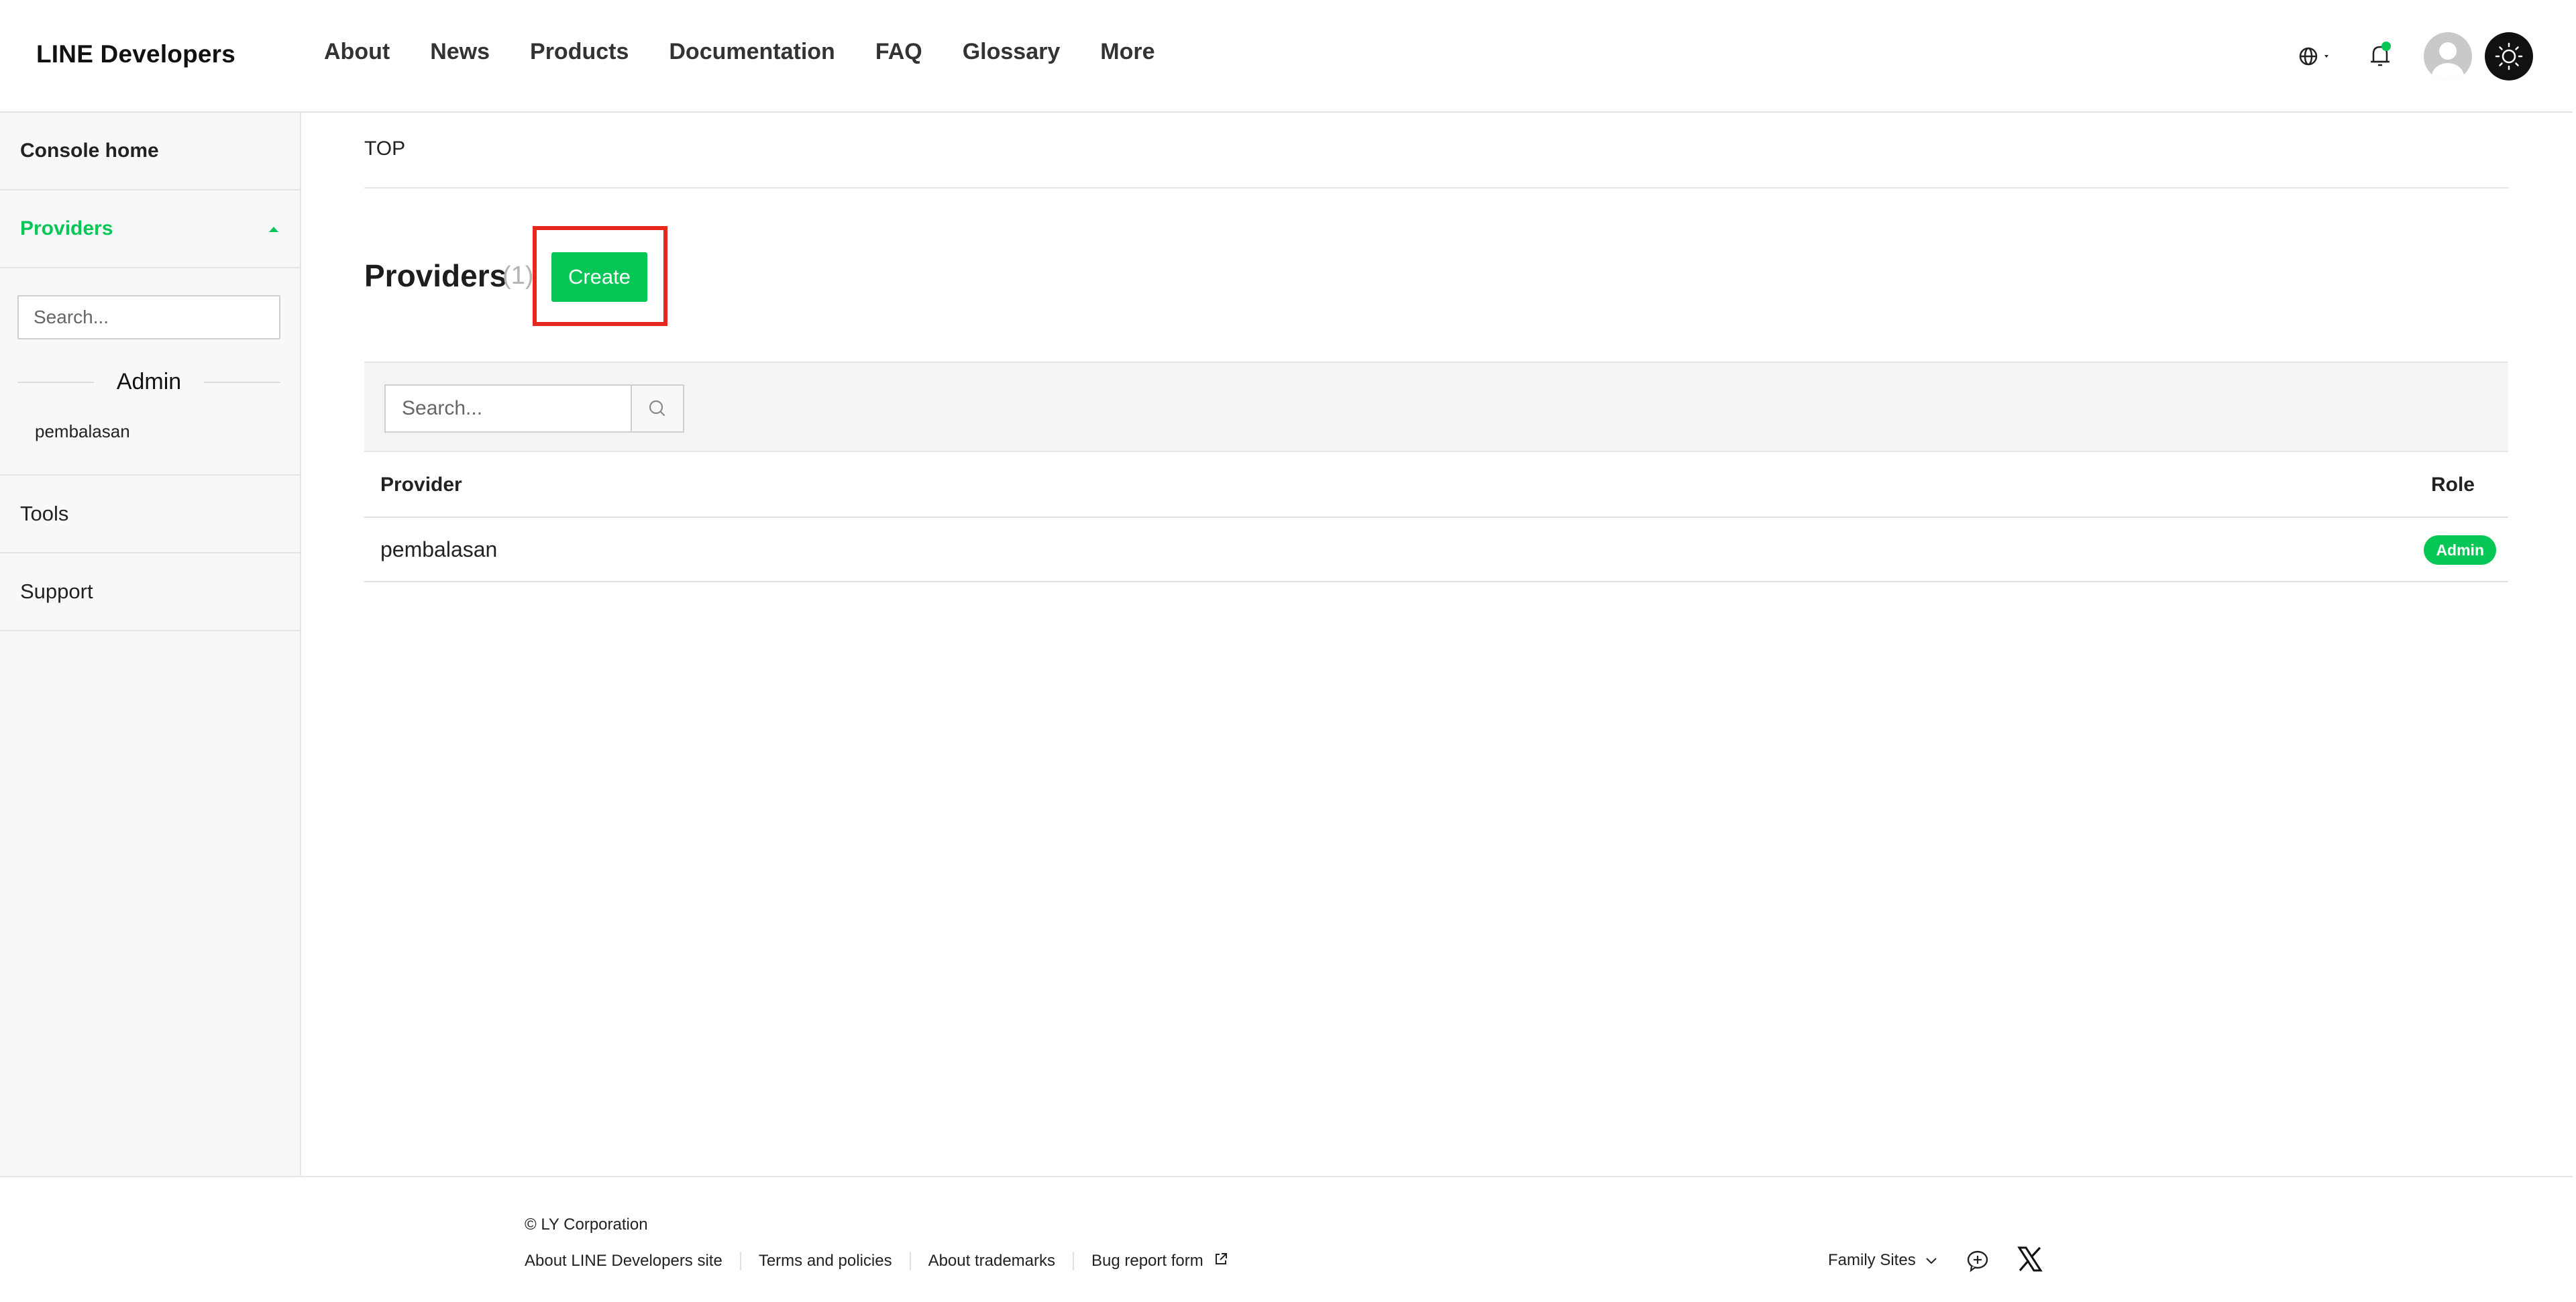  I want to click on avatar, so click(2448, 56).